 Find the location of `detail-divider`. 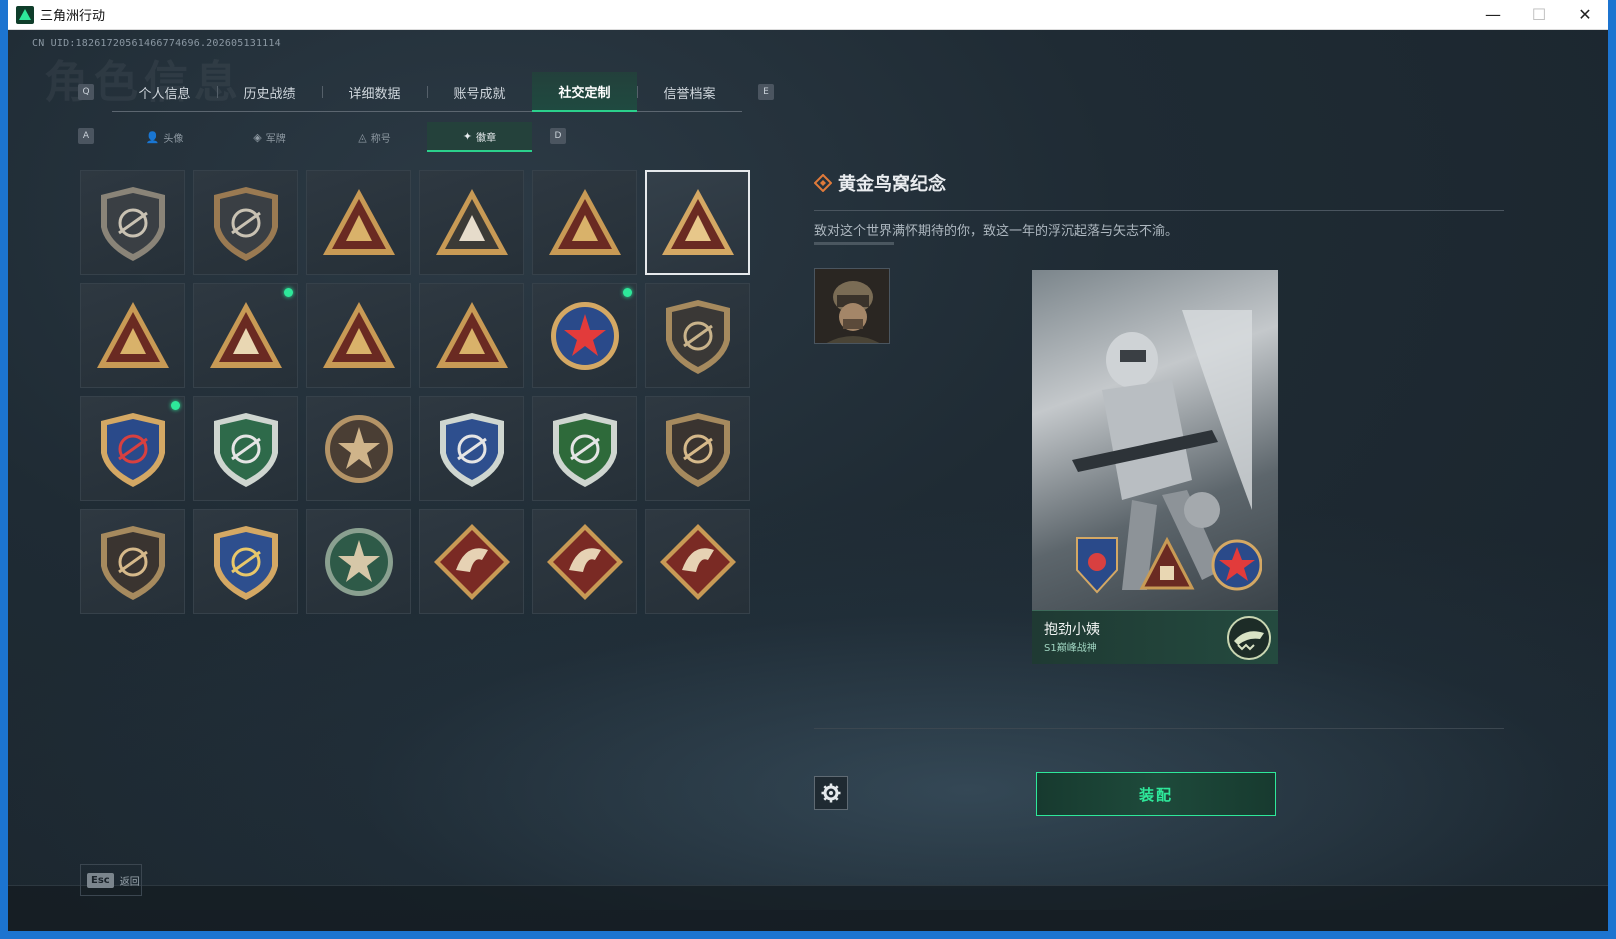

detail-divider is located at coordinates (1159, 210).